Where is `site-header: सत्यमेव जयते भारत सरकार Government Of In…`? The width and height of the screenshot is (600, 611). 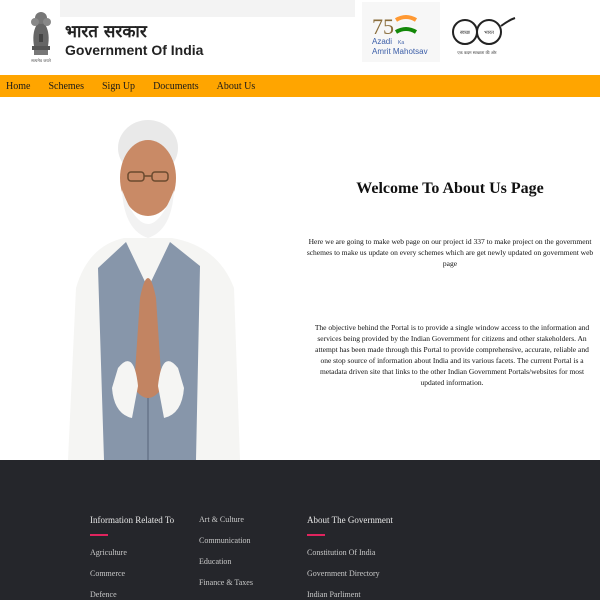
site-header: सत्यमेव जयते भारत सरकार Government Of In… is located at coordinates (300, 37).